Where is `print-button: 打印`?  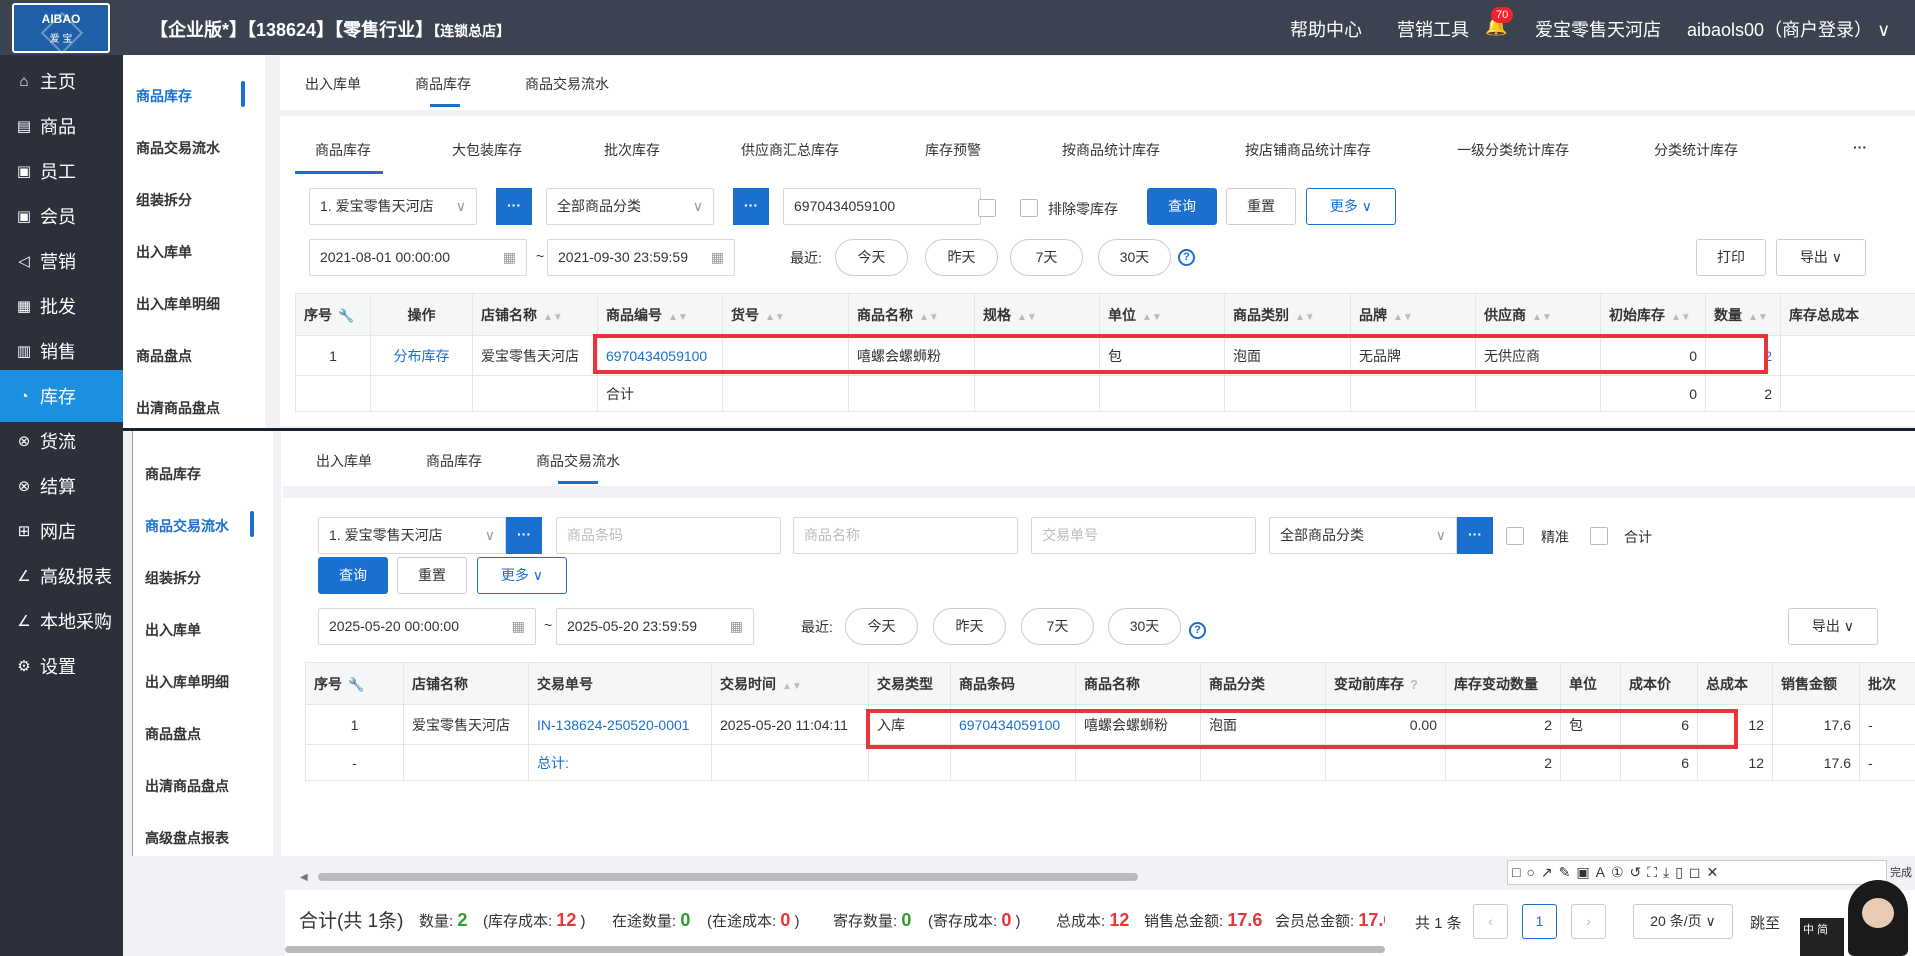 print-button: 打印 is located at coordinates (1731, 257).